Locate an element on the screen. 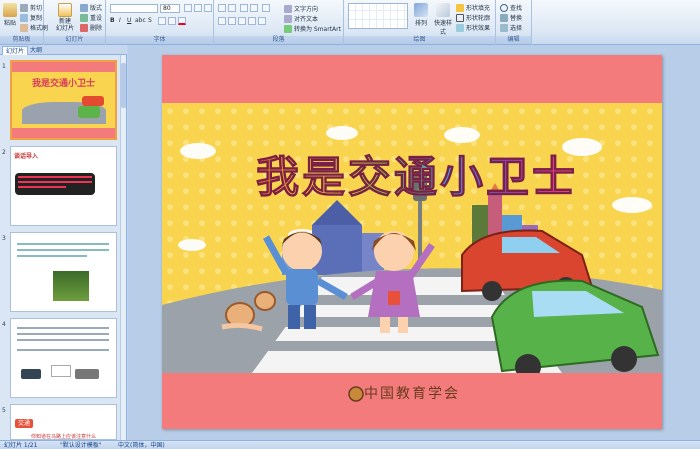 This screenshot has height=449, width=700. slides-group: 新建 幻灯片 版式 重设 删除 幻灯片 is located at coordinates (75, 22).